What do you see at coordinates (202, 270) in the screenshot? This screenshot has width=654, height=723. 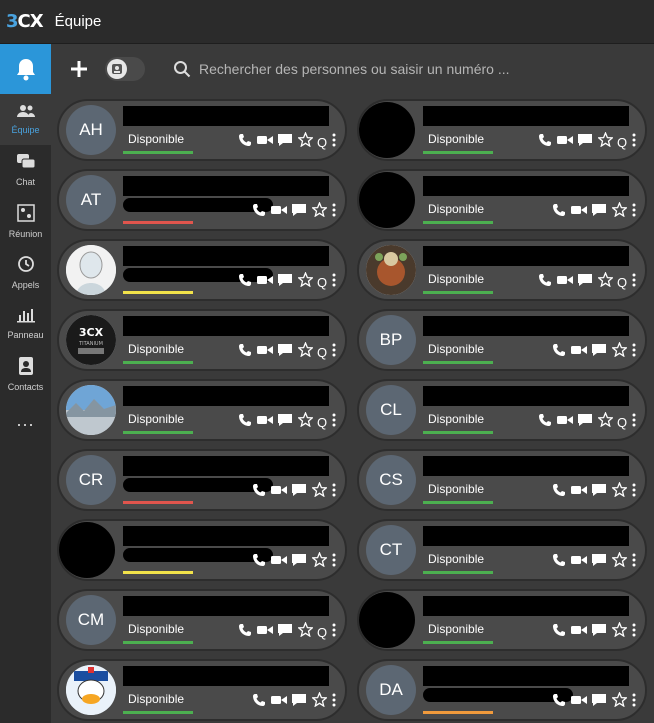 I see `contact-card: Q` at bounding box center [202, 270].